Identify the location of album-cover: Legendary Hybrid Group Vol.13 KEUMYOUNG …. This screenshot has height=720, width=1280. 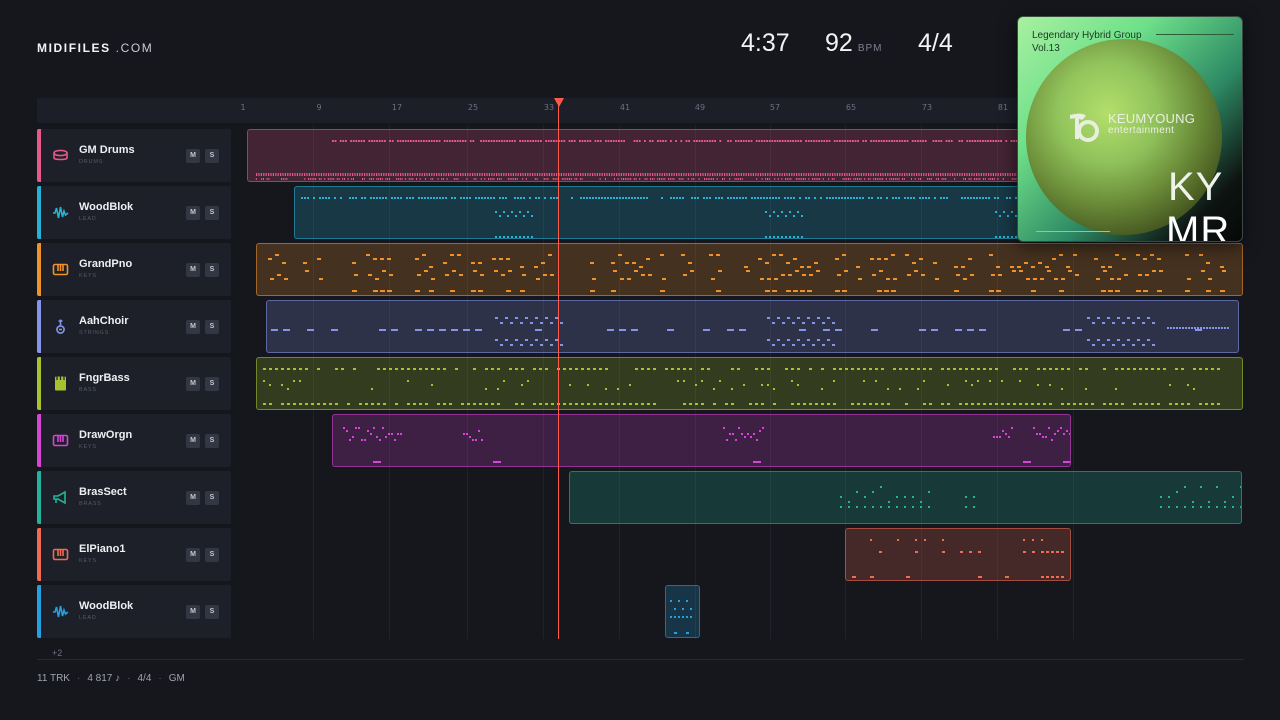
(1130, 129).